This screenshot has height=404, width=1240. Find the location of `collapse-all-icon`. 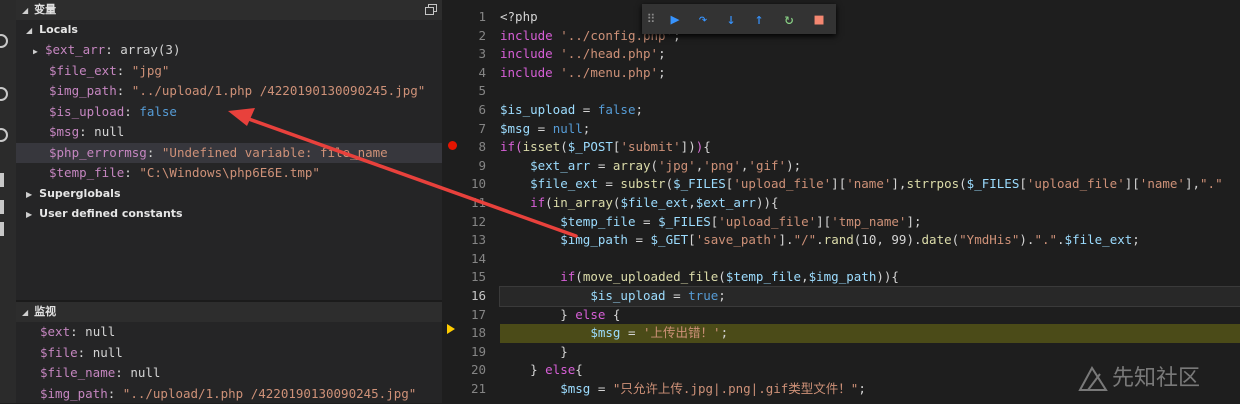

collapse-all-icon is located at coordinates (430, 9).